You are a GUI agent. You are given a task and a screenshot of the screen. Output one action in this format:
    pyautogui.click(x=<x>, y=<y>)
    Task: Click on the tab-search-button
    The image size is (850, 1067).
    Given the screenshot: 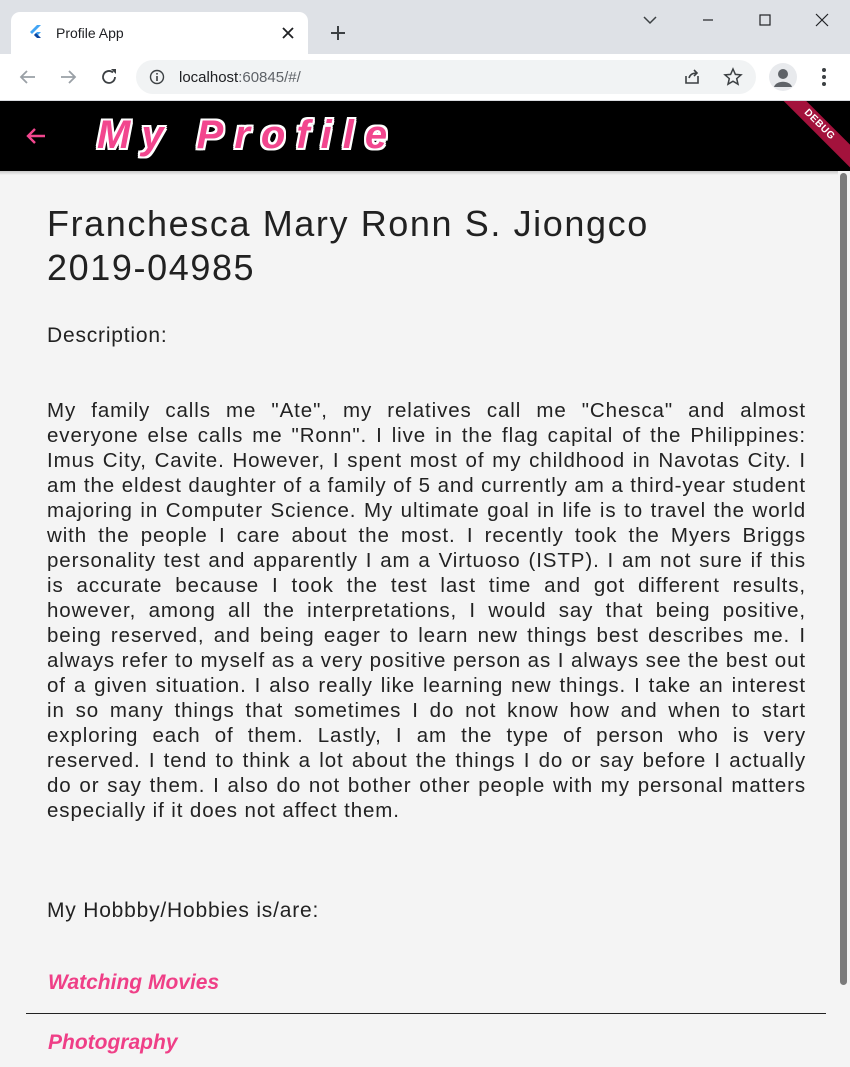 What is the action you would take?
    pyautogui.click(x=650, y=20)
    